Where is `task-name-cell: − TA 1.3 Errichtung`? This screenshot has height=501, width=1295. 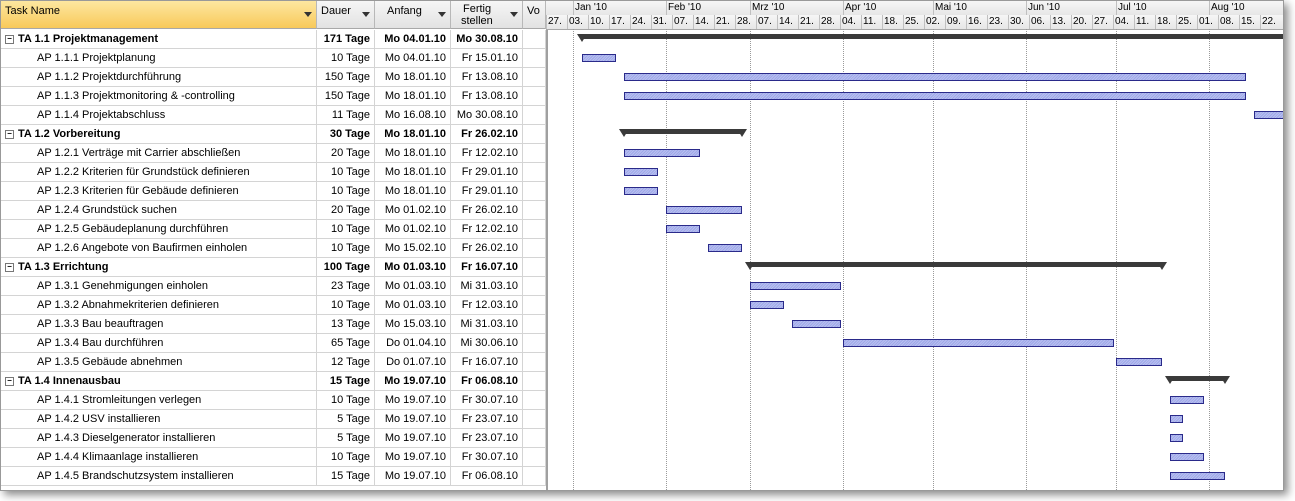 task-name-cell: − TA 1.3 Errichtung is located at coordinates (159, 267).